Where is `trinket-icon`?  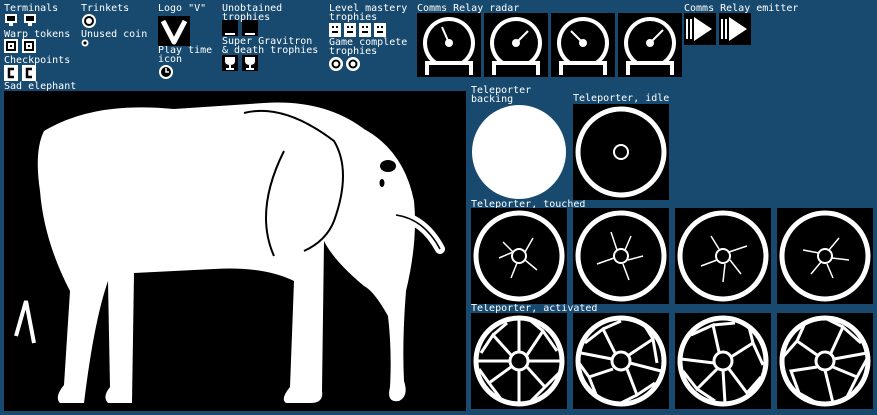 trinket-icon is located at coordinates (89, 21).